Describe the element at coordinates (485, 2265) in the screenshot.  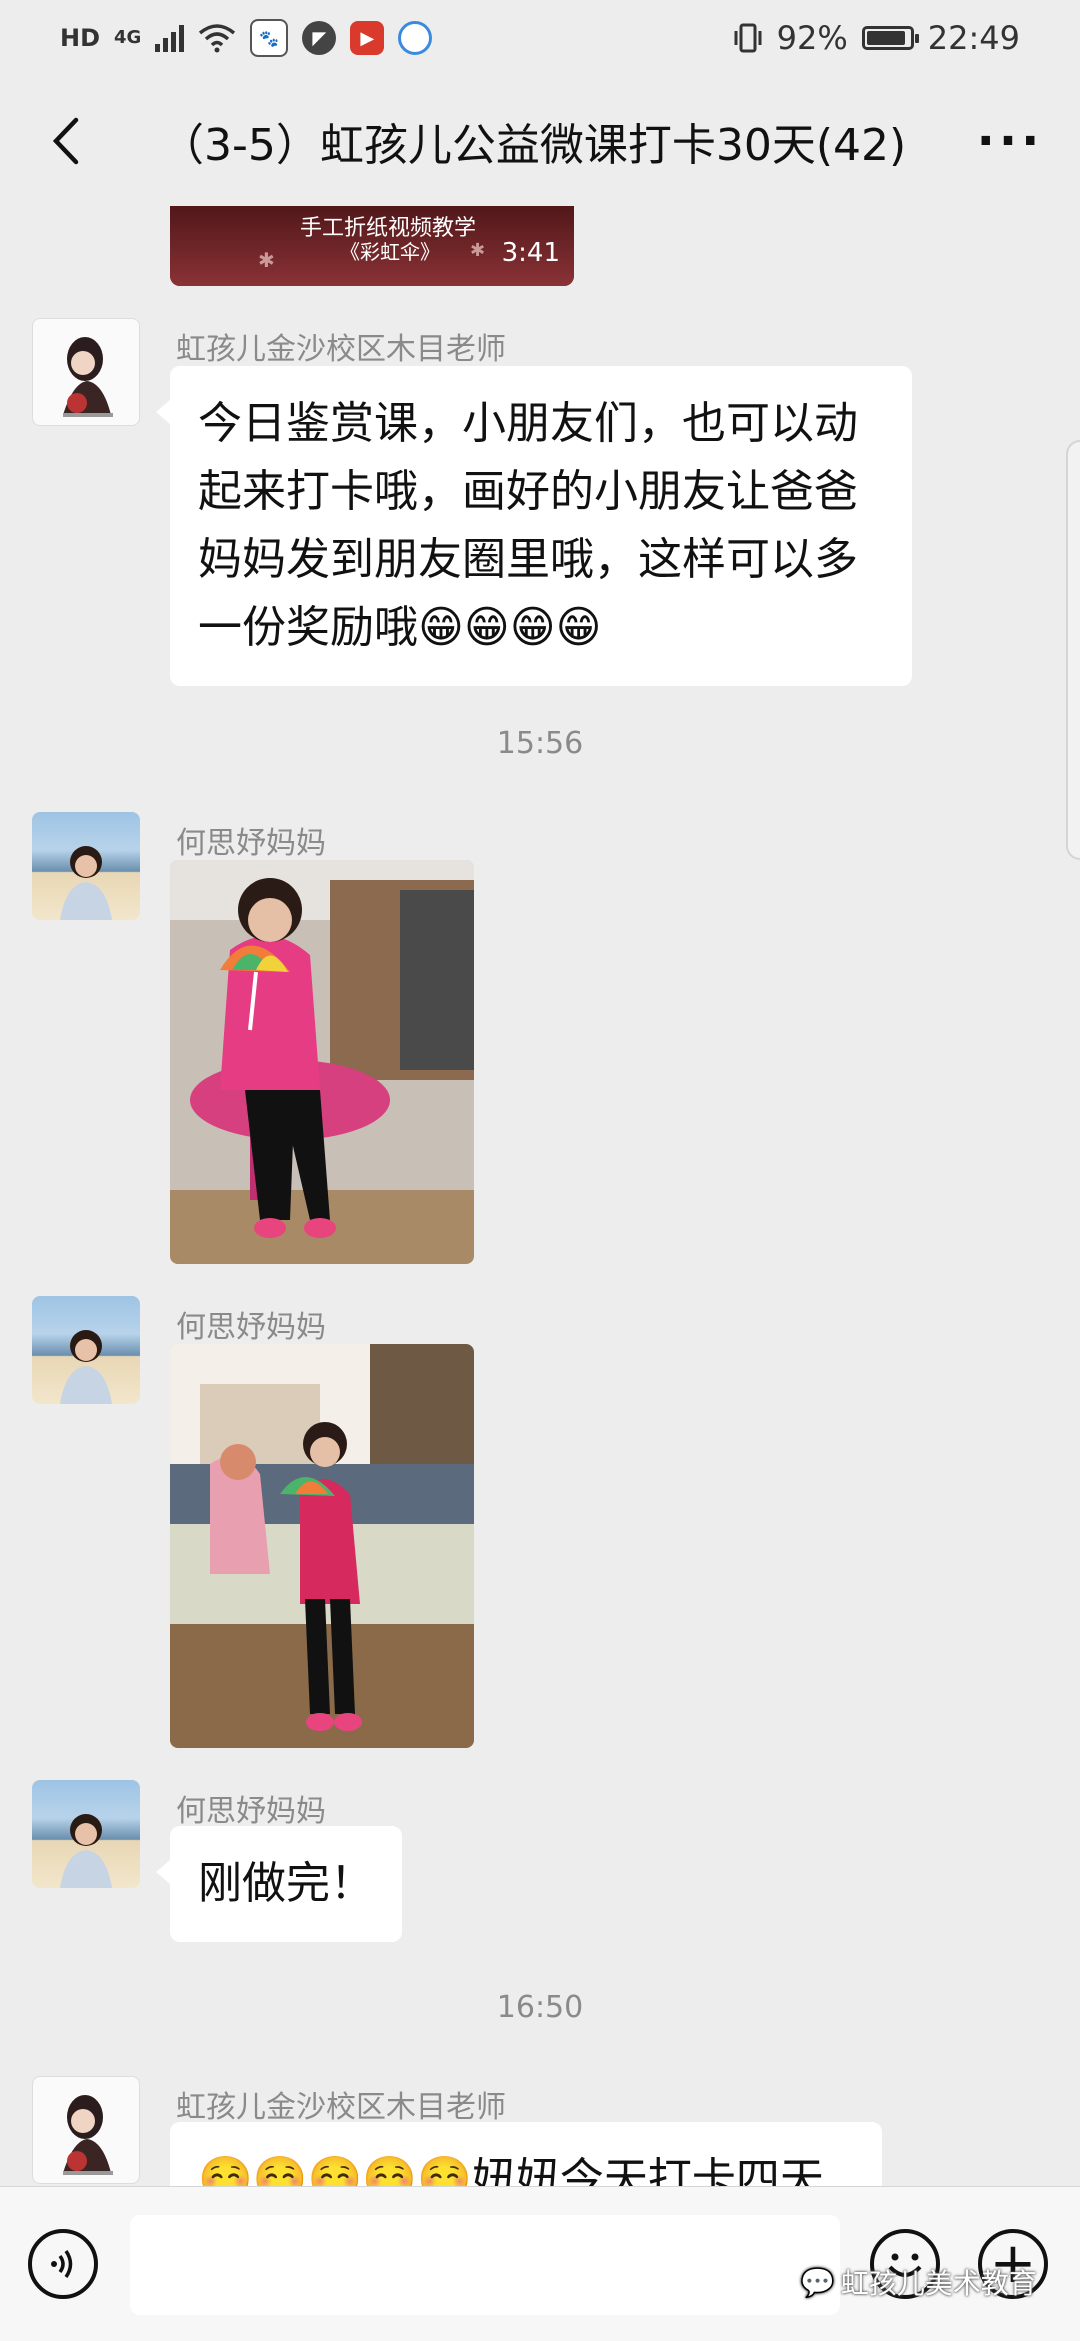
I see `message-input` at that location.